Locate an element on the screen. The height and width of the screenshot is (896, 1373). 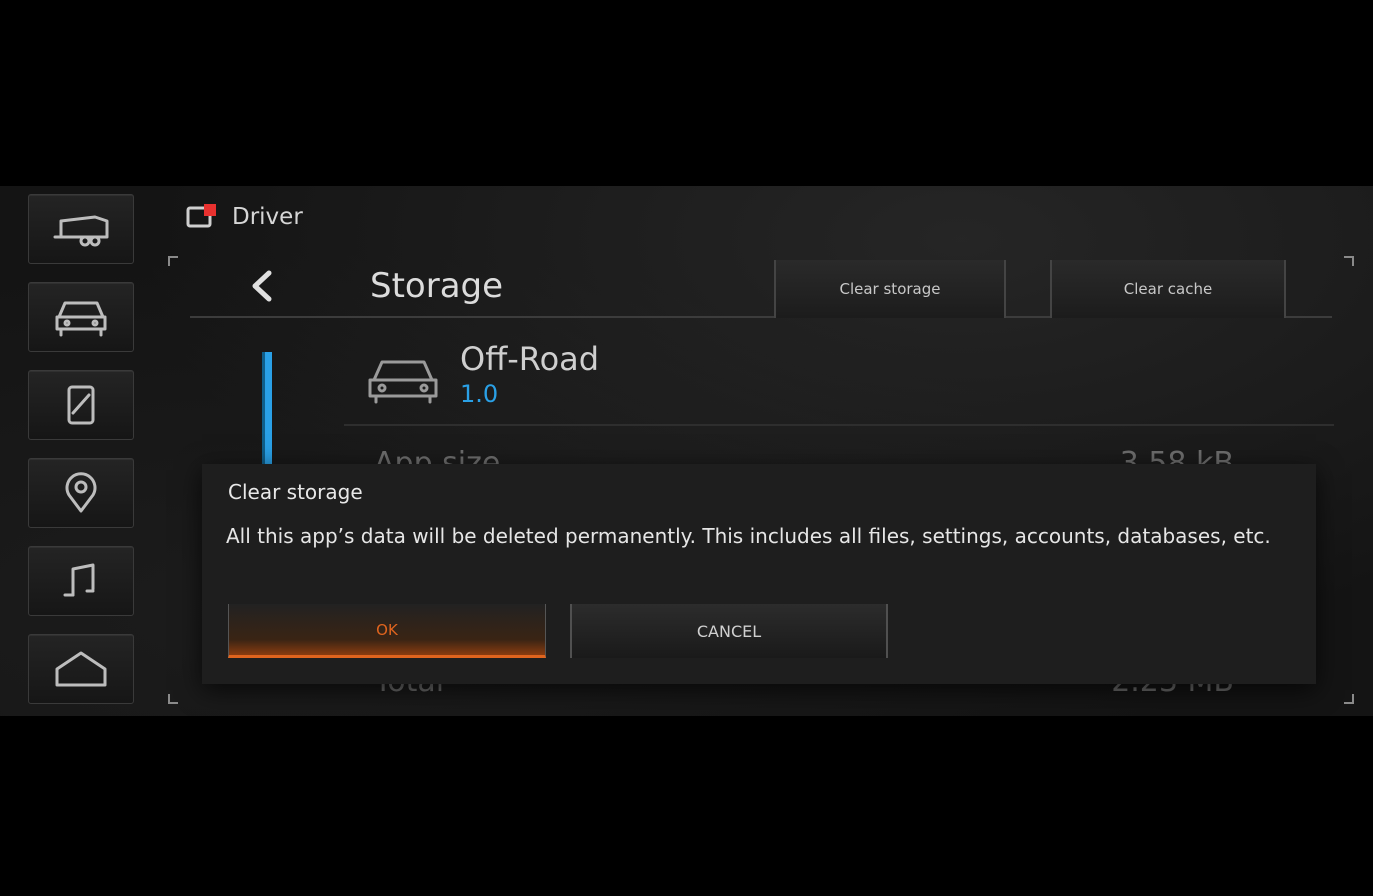
dialog-title: Clear storage is located at coordinates (295, 492).